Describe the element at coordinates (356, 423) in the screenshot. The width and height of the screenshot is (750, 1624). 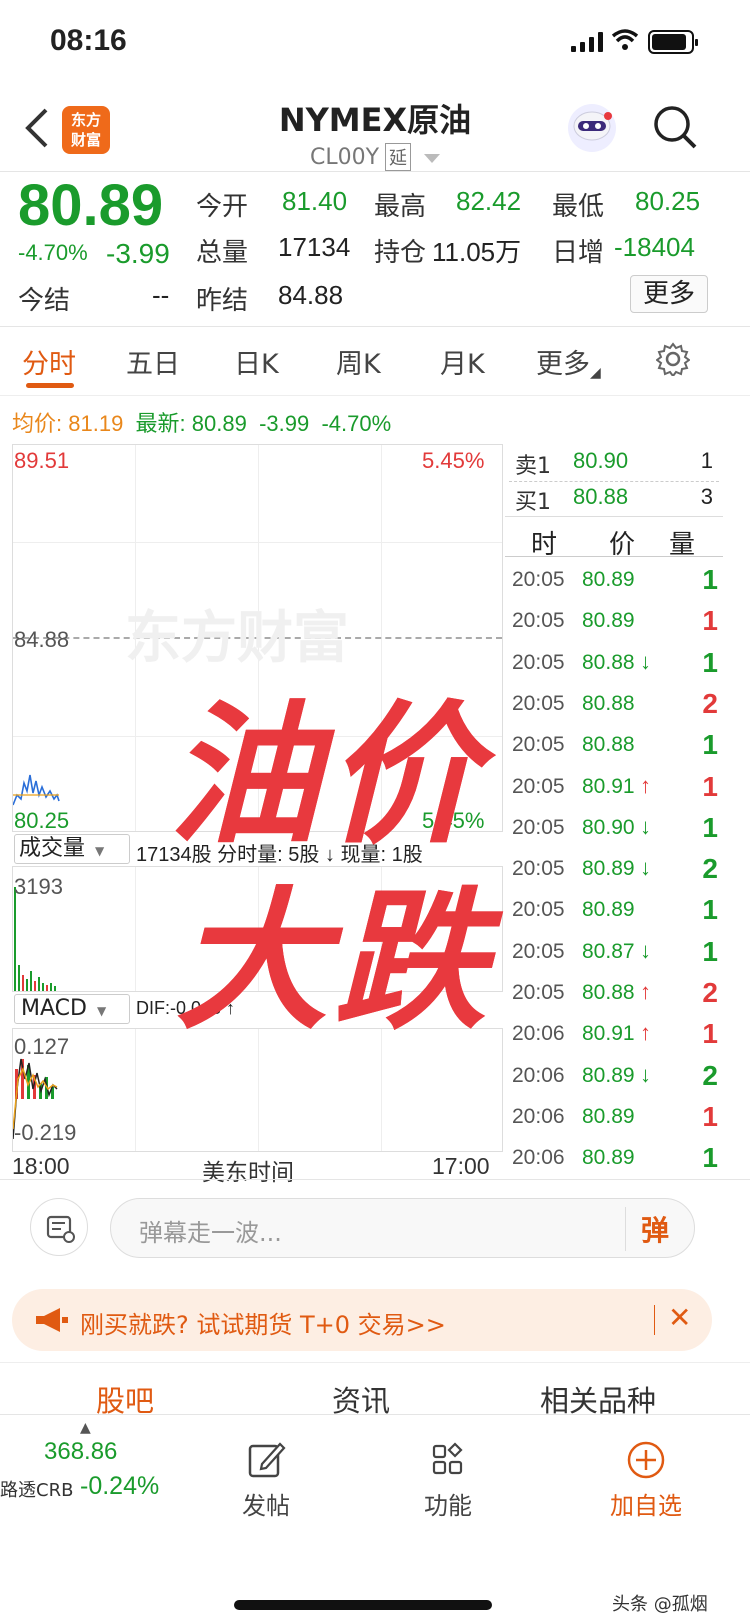
I see `latest-percent: -4.70%` at that location.